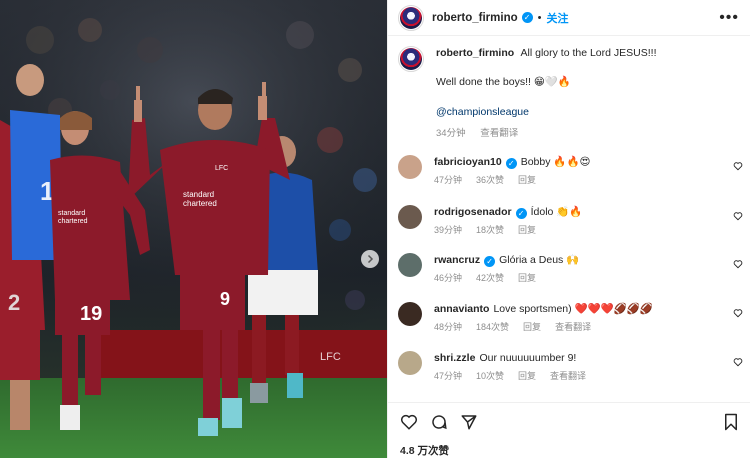 This screenshot has width=750, height=458. I want to click on comment-username: shri.zzle, so click(454, 358).